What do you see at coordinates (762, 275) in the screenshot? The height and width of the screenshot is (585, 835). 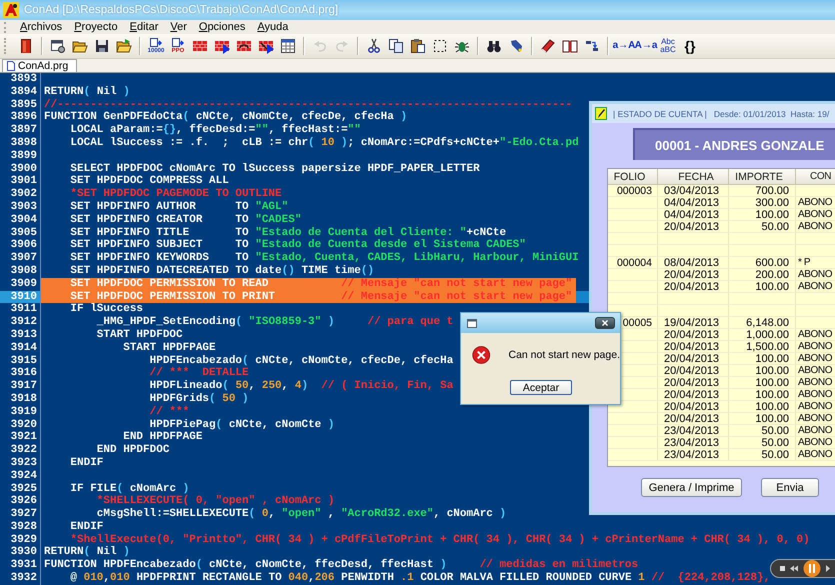 I see `table-cell: 200.00` at bounding box center [762, 275].